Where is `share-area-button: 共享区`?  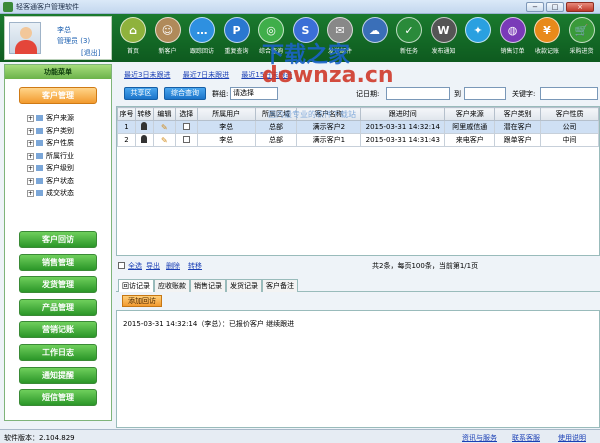
share-area-button: 共享区 is located at coordinates (141, 93).